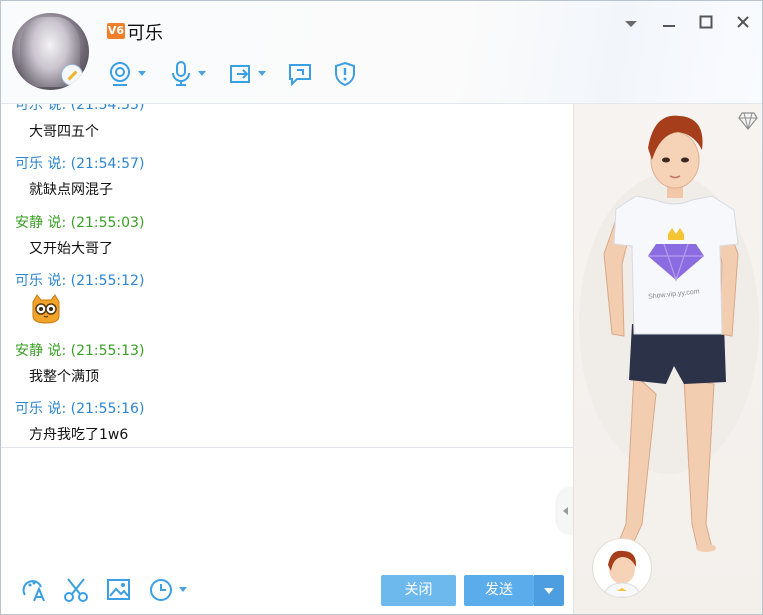  Describe the element at coordinates (120, 74) in the screenshot. I see `video-call-icon` at that location.